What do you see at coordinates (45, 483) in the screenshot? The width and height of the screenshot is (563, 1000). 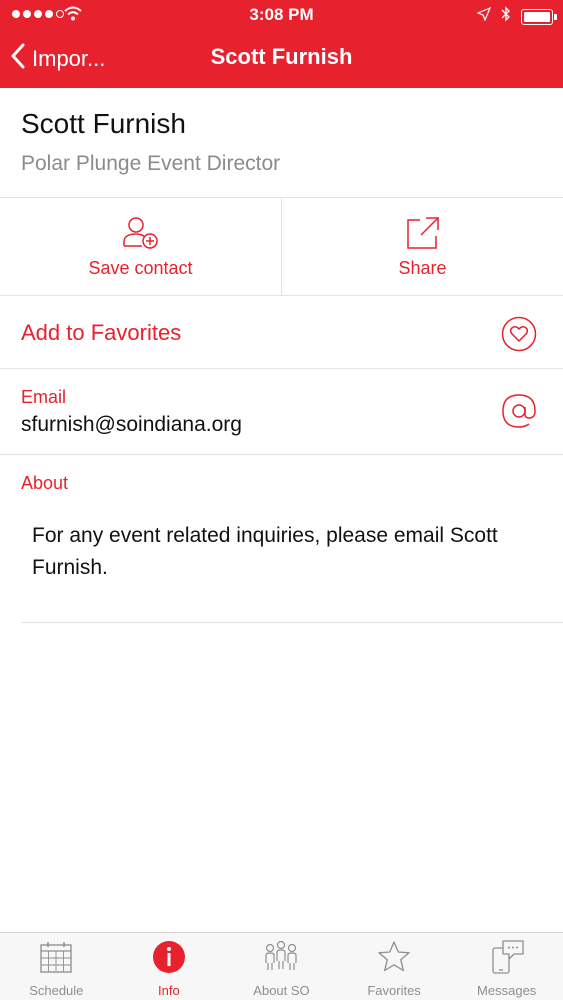 I see `about-label: About` at bounding box center [45, 483].